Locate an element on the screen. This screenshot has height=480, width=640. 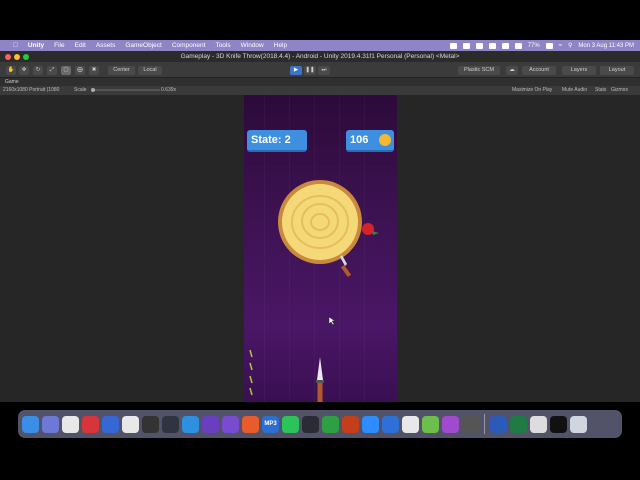
app-green-icon is located at coordinates (330, 424).